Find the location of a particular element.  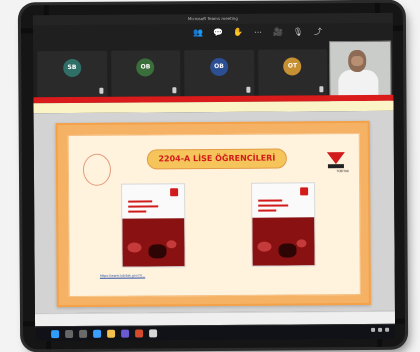

participant-tile: SB is located at coordinates (72, 74).